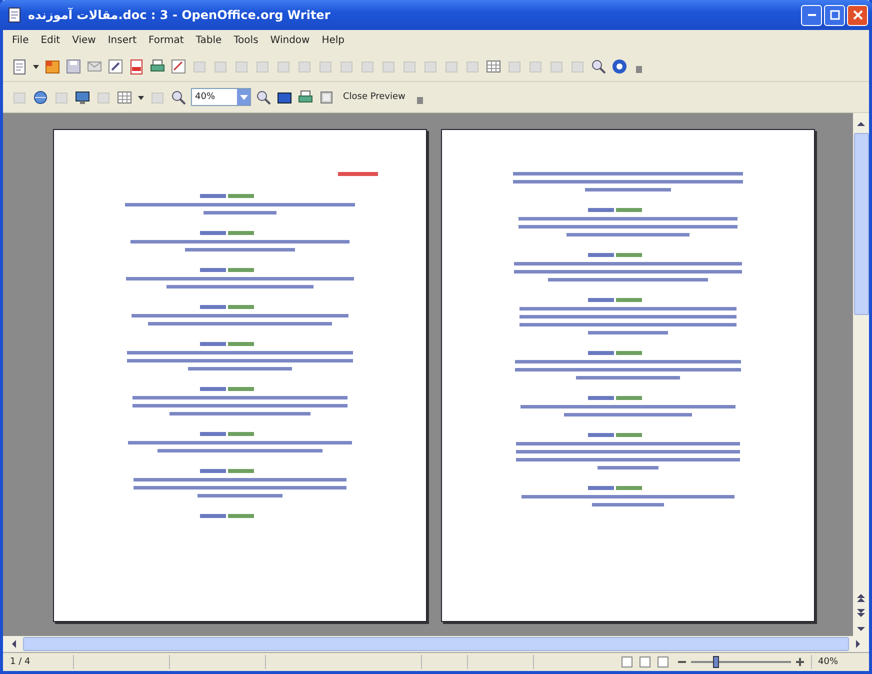  I want to click on slider-thumb, so click(716, 662).